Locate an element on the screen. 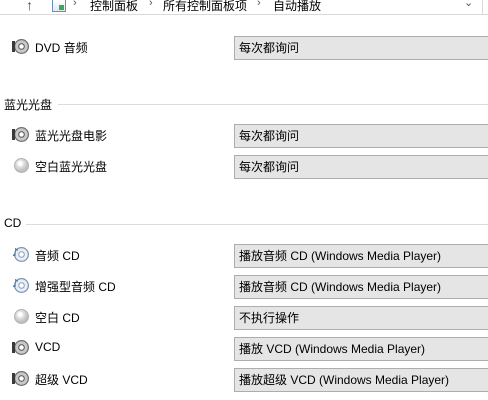 The image size is (488, 400). breadcrumb-all-items: 所有控制面板项 is located at coordinates (205, 7).